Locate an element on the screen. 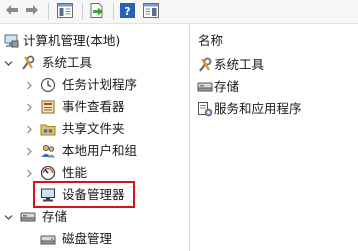  shared-folder-icon is located at coordinates (48, 129).